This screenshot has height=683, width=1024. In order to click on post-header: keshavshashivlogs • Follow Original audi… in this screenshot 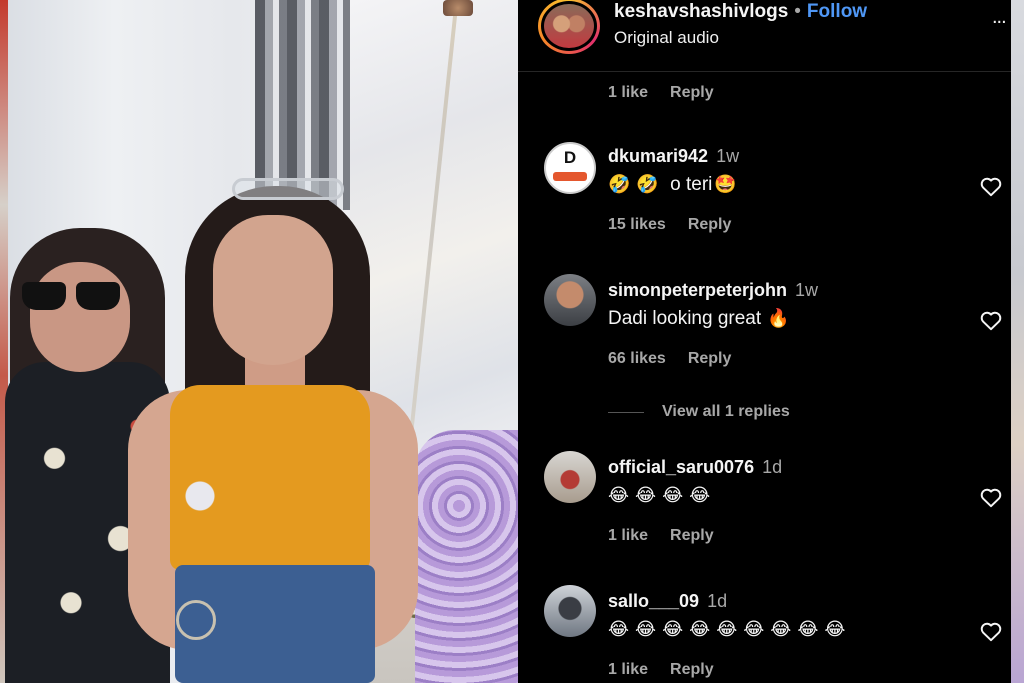, I will do `click(764, 36)`.